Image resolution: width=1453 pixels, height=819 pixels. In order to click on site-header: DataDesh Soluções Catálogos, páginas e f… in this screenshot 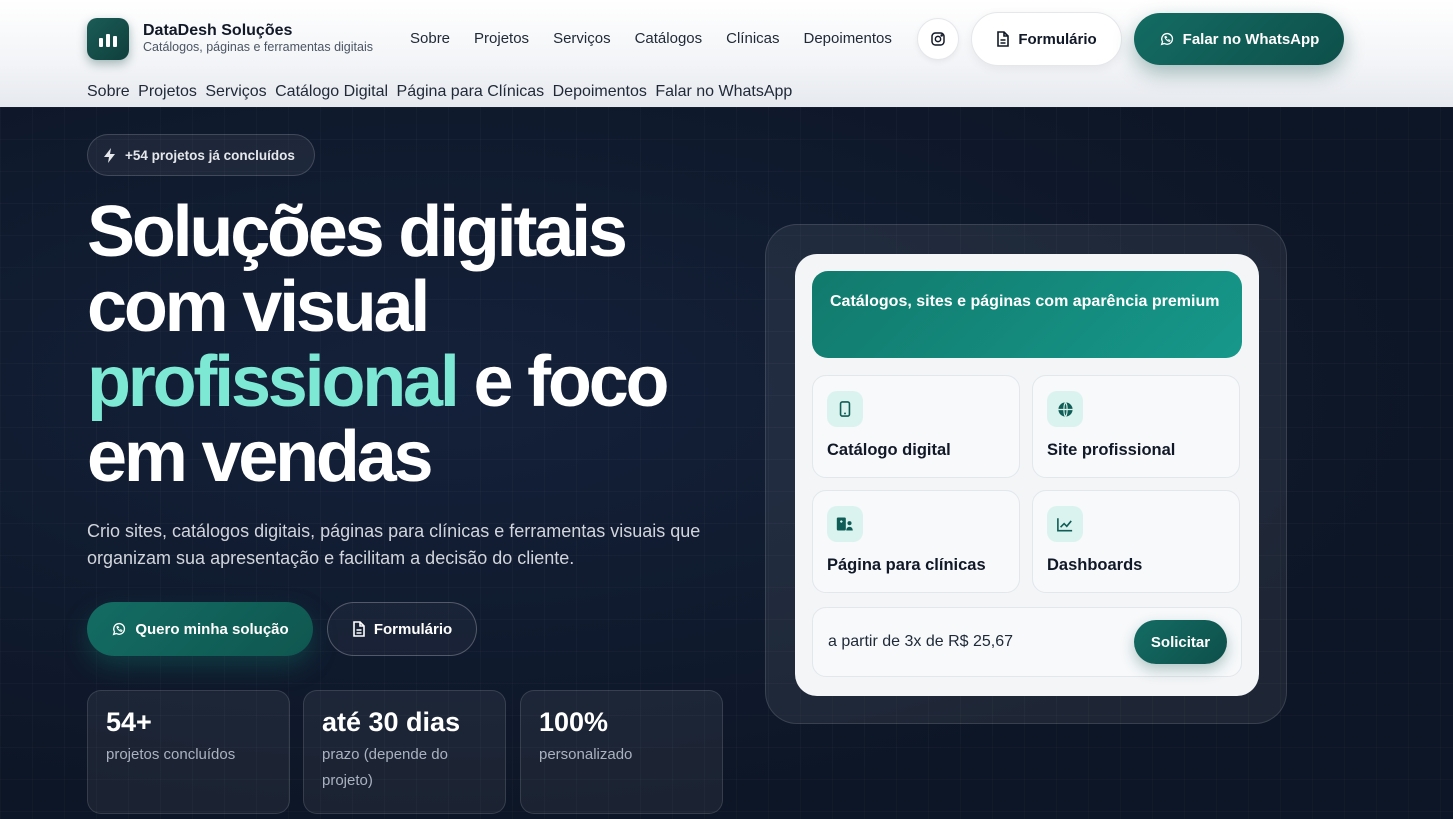, I will do `click(726, 53)`.